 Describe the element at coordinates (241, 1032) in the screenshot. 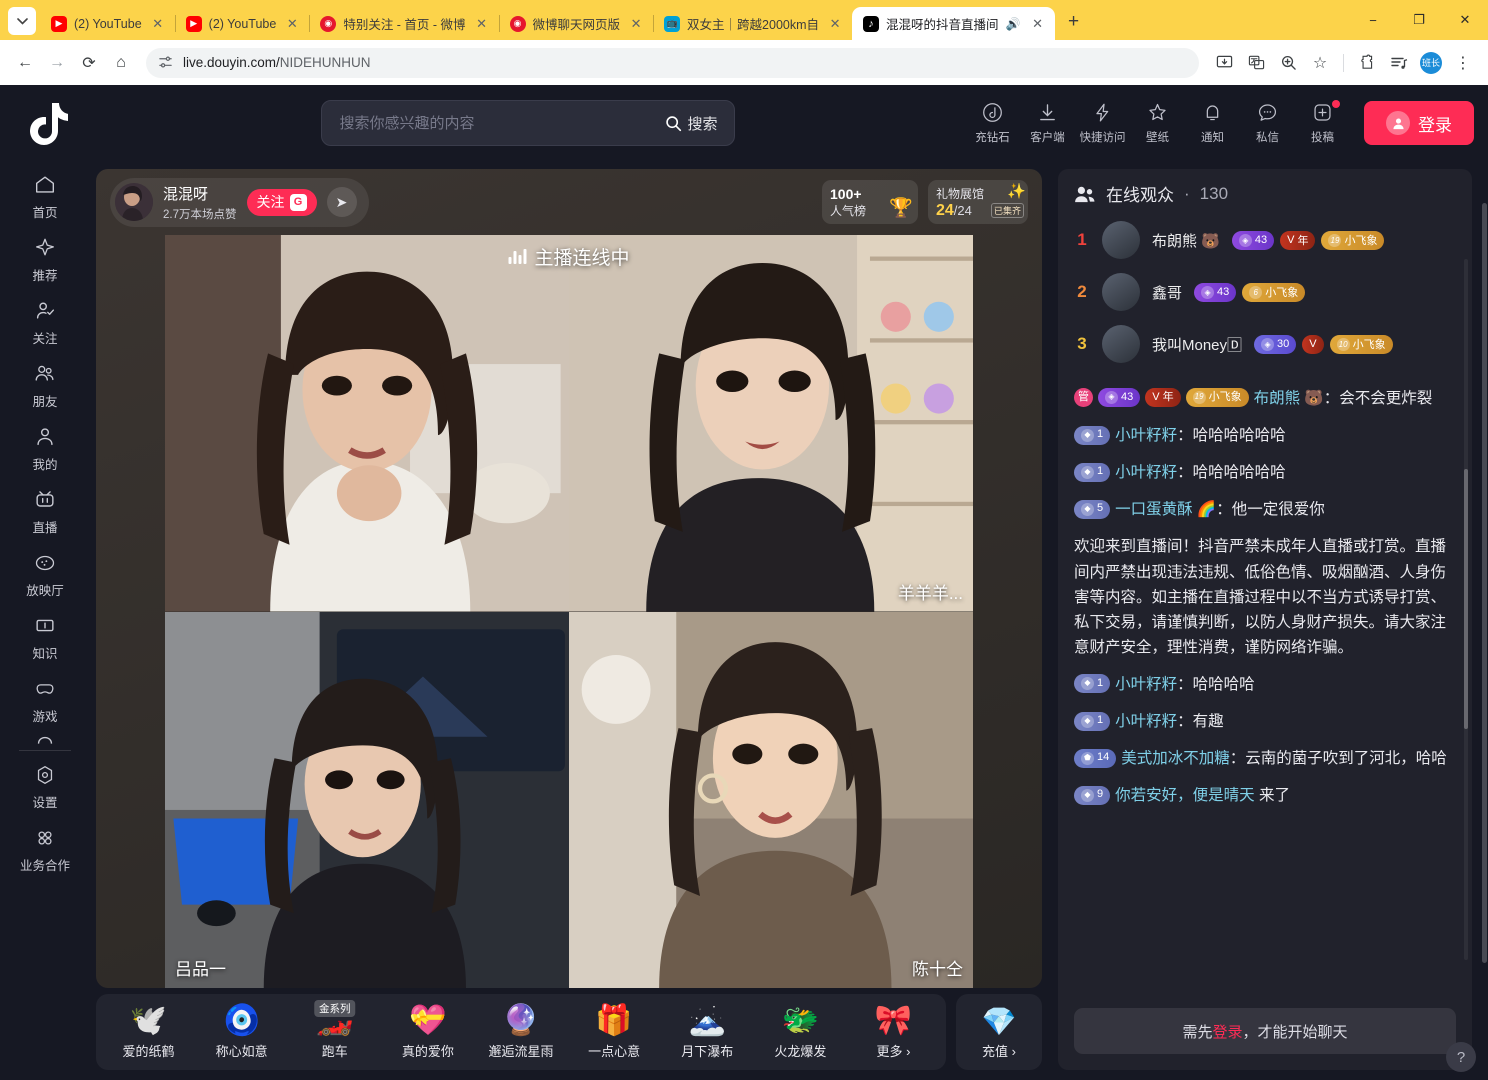

I see `gift-item: 🧿 称心如意` at that location.